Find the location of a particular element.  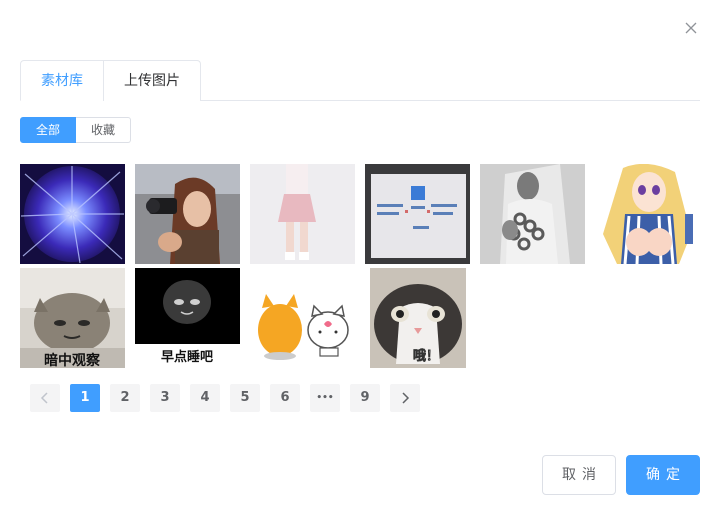

chevron-right-icon is located at coordinates (406, 398).